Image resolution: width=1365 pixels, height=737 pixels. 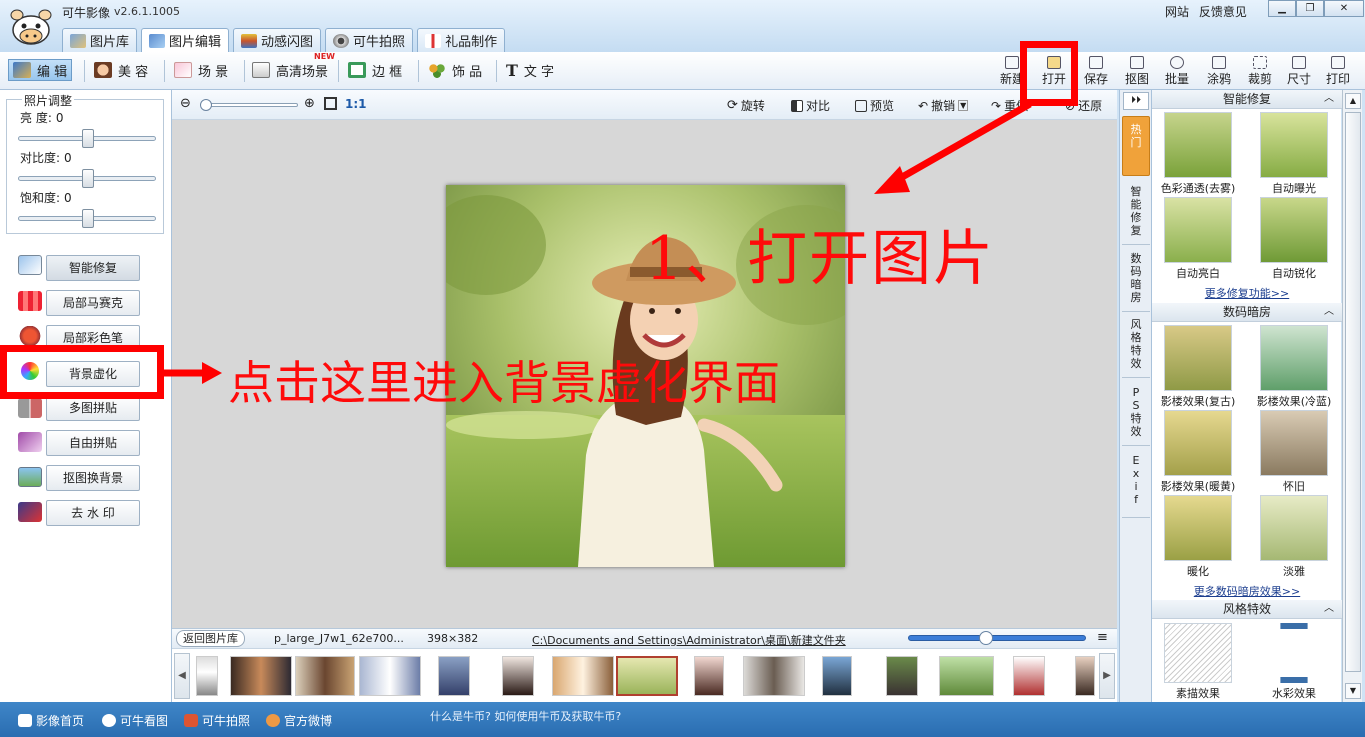 What do you see at coordinates (1353, 101) in the screenshot?
I see `scroll-up-arrow-icon: ▲` at bounding box center [1353, 101].